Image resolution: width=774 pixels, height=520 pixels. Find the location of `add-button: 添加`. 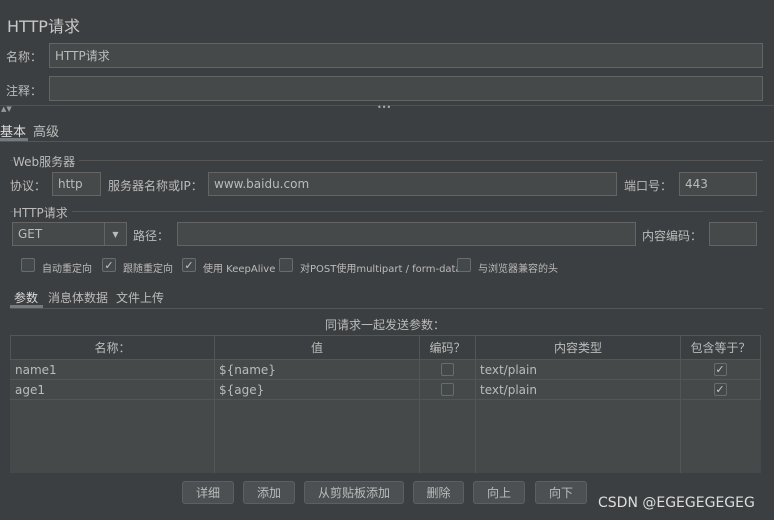

add-button: 添加 is located at coordinates (269, 492).